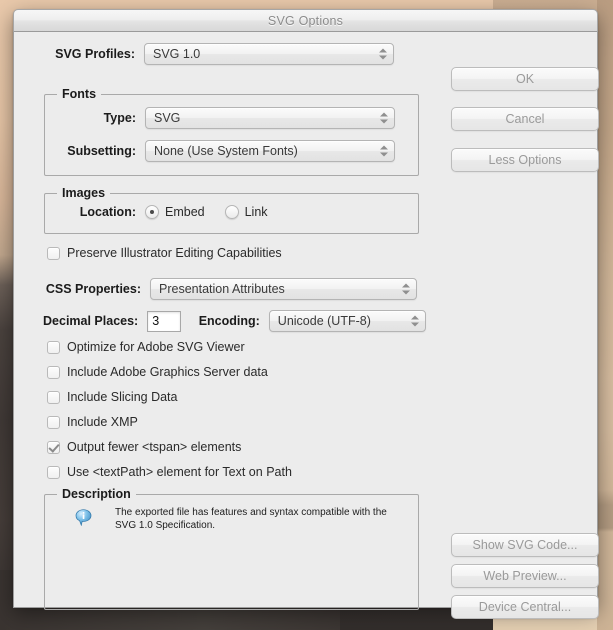 This screenshot has height=630, width=613. Describe the element at coordinates (185, 212) in the screenshot. I see `radio-embed-label: Embed` at that location.